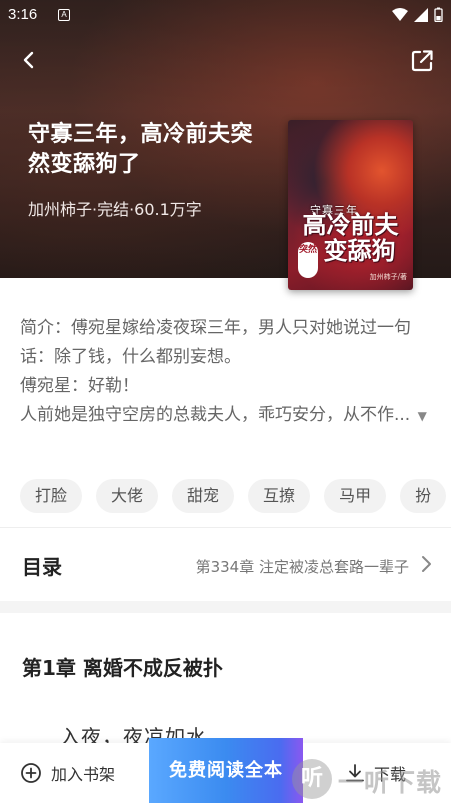  What do you see at coordinates (438, 14) in the screenshot?
I see `battery-icon` at bounding box center [438, 14].